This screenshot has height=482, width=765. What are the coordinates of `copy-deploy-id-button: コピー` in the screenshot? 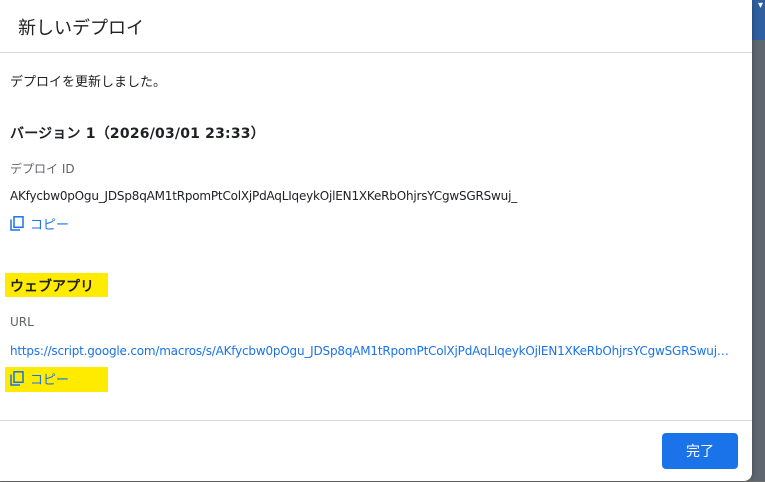 It's located at (39, 223).